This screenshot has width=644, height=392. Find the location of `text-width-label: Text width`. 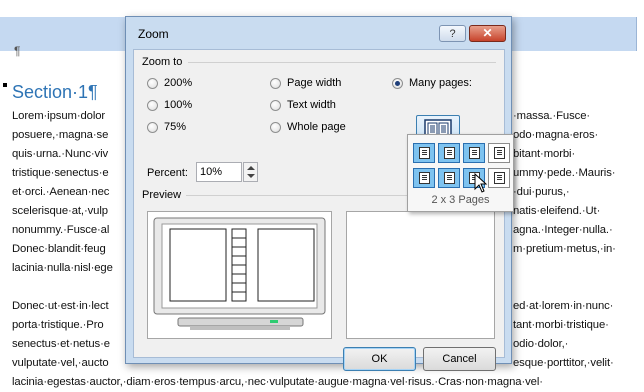

text-width-label: Text width is located at coordinates (311, 105).